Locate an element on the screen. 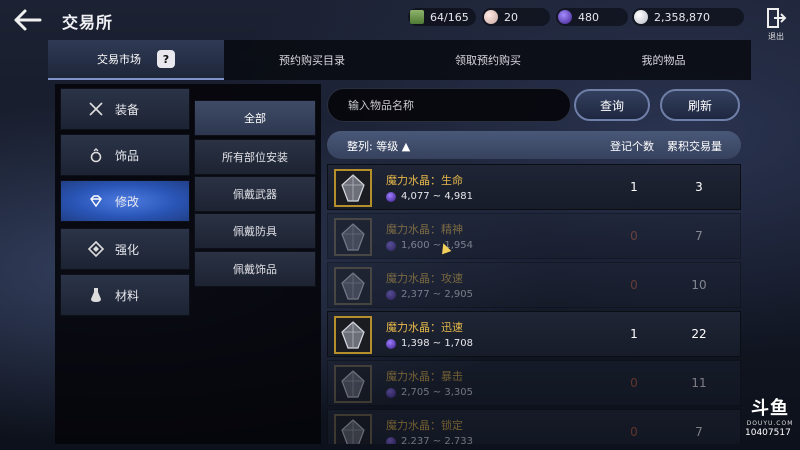  subcategory-weapon: 佩戴武器 is located at coordinates (255, 194).